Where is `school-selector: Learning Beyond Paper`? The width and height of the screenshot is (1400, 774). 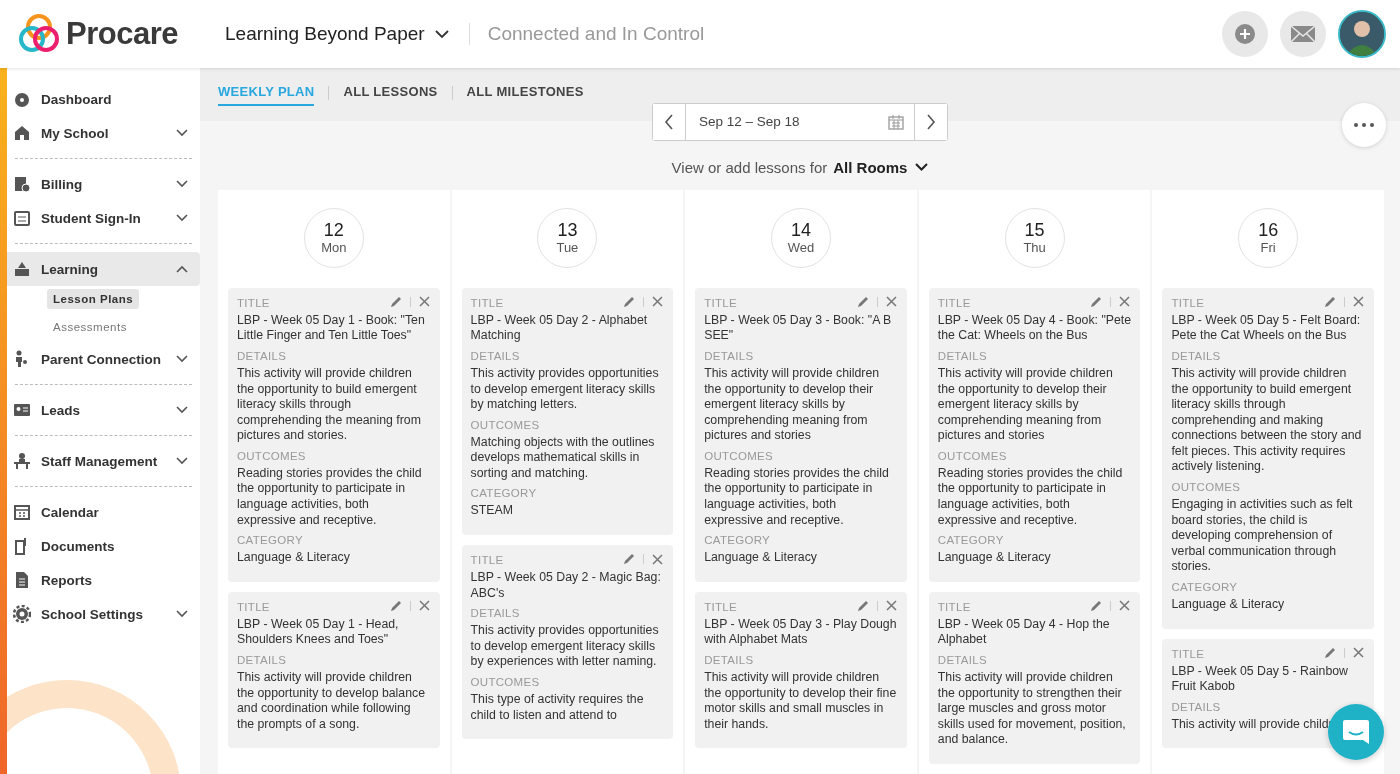 school-selector: Learning Beyond Paper is located at coordinates (337, 34).